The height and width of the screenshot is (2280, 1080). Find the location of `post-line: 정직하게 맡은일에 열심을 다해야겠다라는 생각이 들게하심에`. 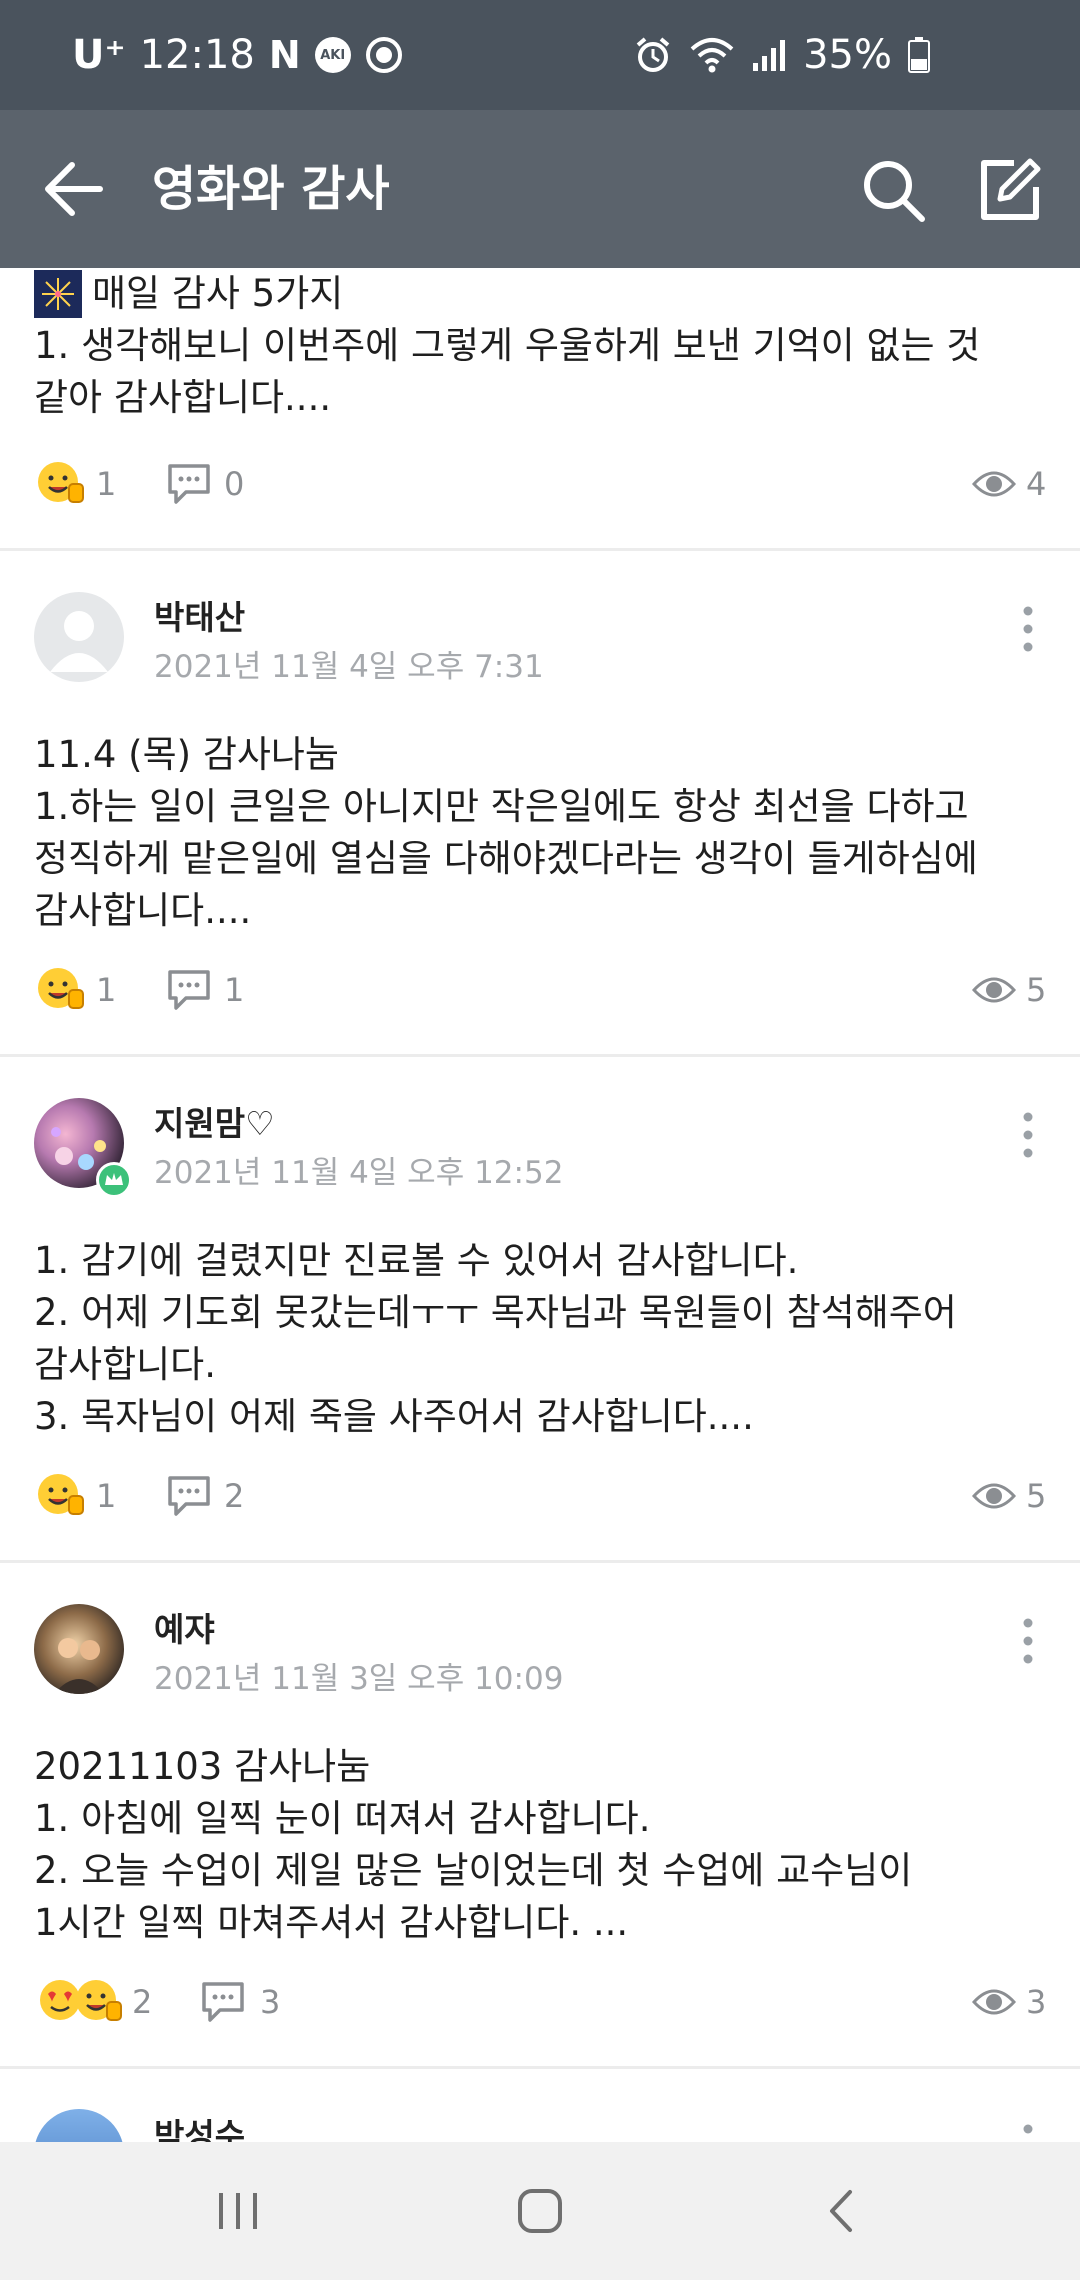

post-line: 정직하게 맡은일에 열심을 다해야겠다라는 생각이 들게하심에 is located at coordinates (506, 858).